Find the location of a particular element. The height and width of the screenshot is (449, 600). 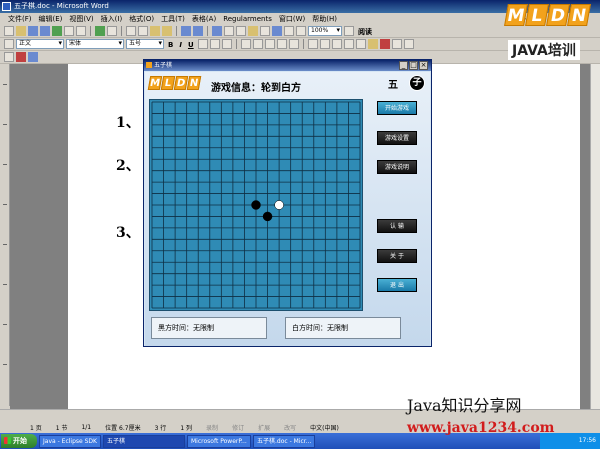

char-border-icon is located at coordinates (202, 44).